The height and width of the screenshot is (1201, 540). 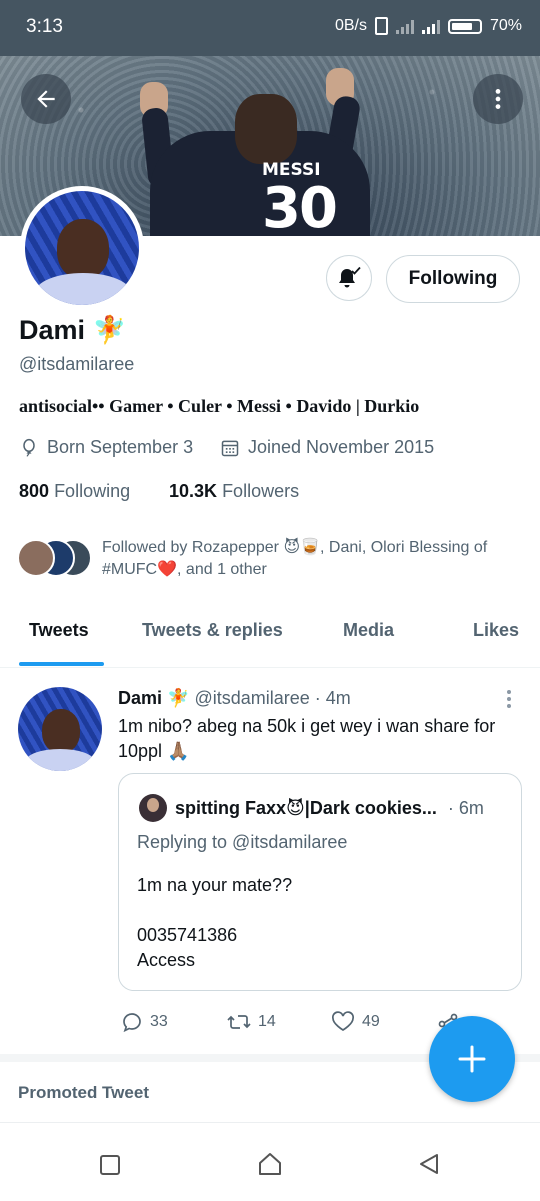 I want to click on retweet-count: 14, so click(x=267, y=1021).